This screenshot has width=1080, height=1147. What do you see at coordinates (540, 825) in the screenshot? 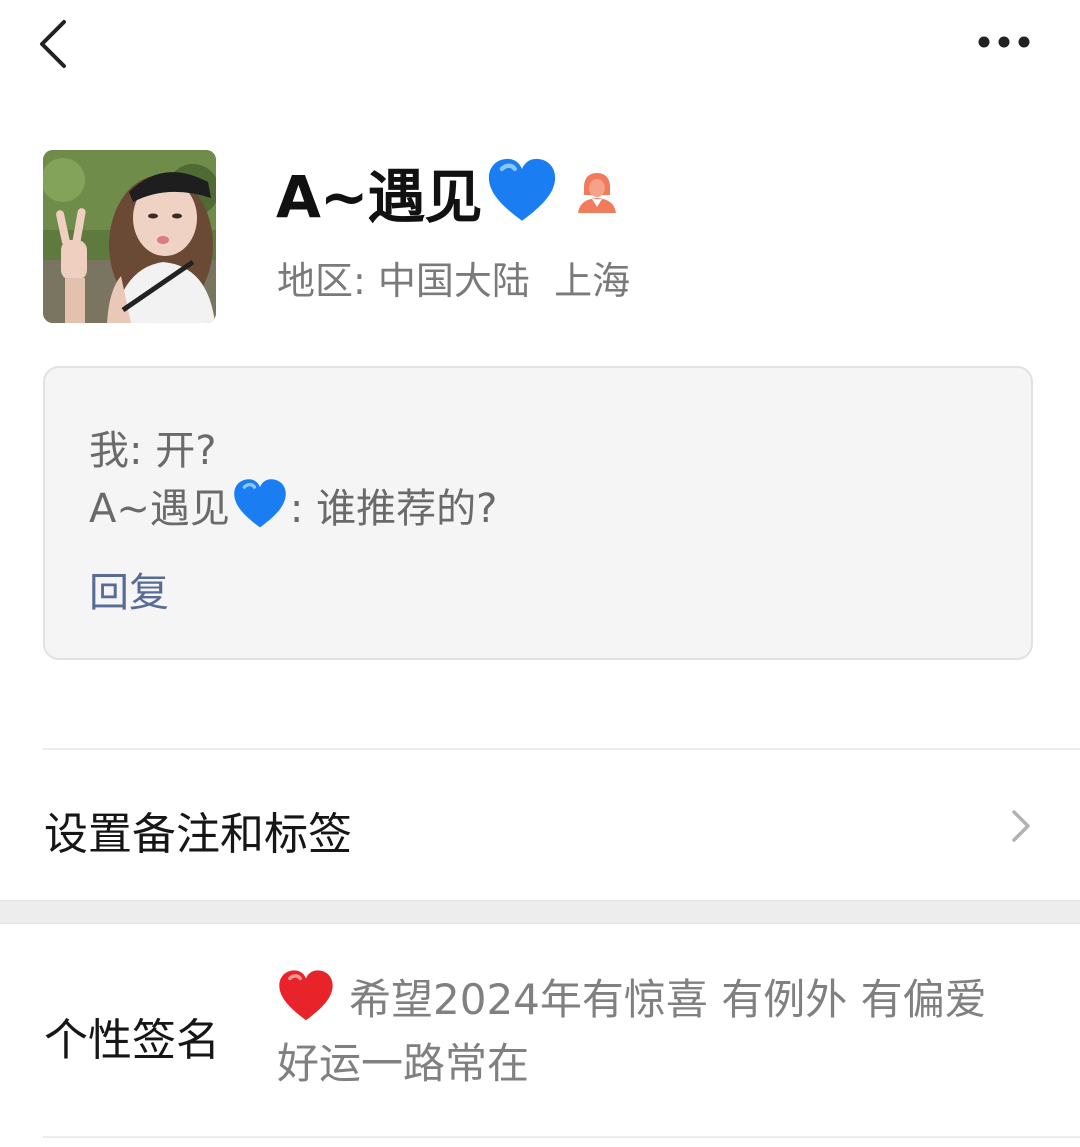
I see `set-remark-tags-row: 设置备注和标签` at bounding box center [540, 825].